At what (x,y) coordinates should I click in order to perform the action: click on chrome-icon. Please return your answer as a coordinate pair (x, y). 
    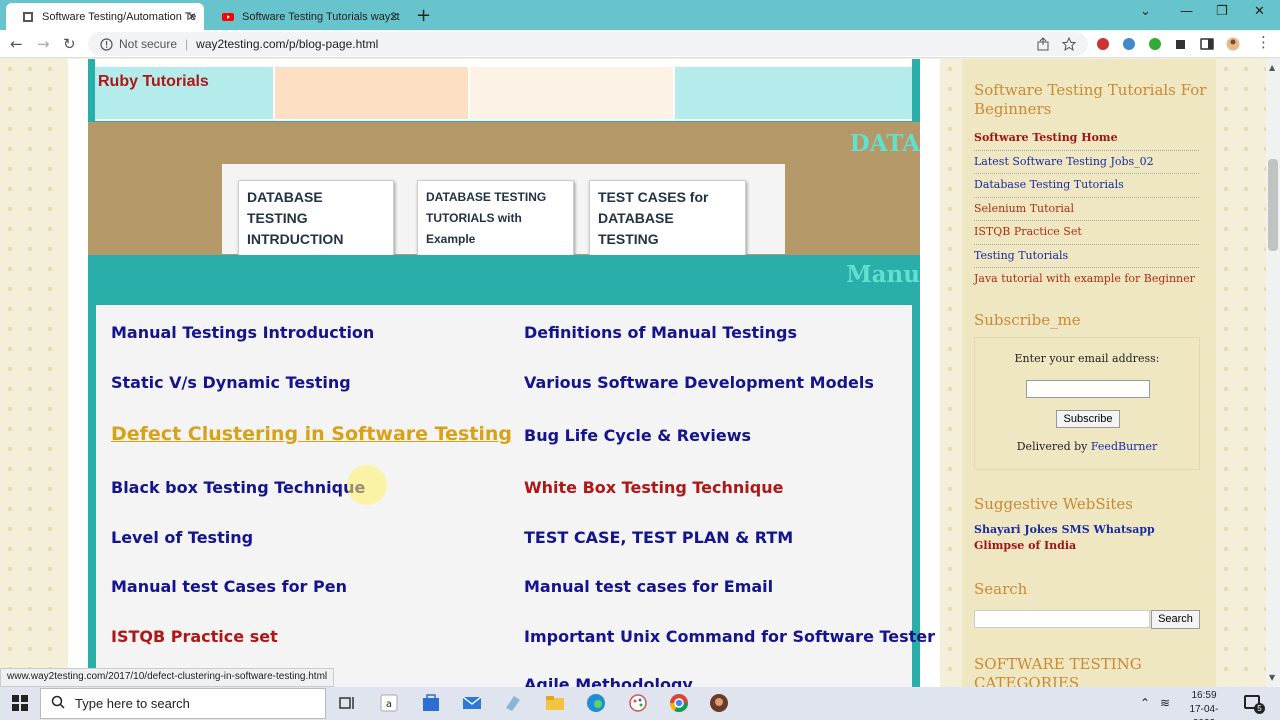
    Looking at the image, I should click on (679, 703).